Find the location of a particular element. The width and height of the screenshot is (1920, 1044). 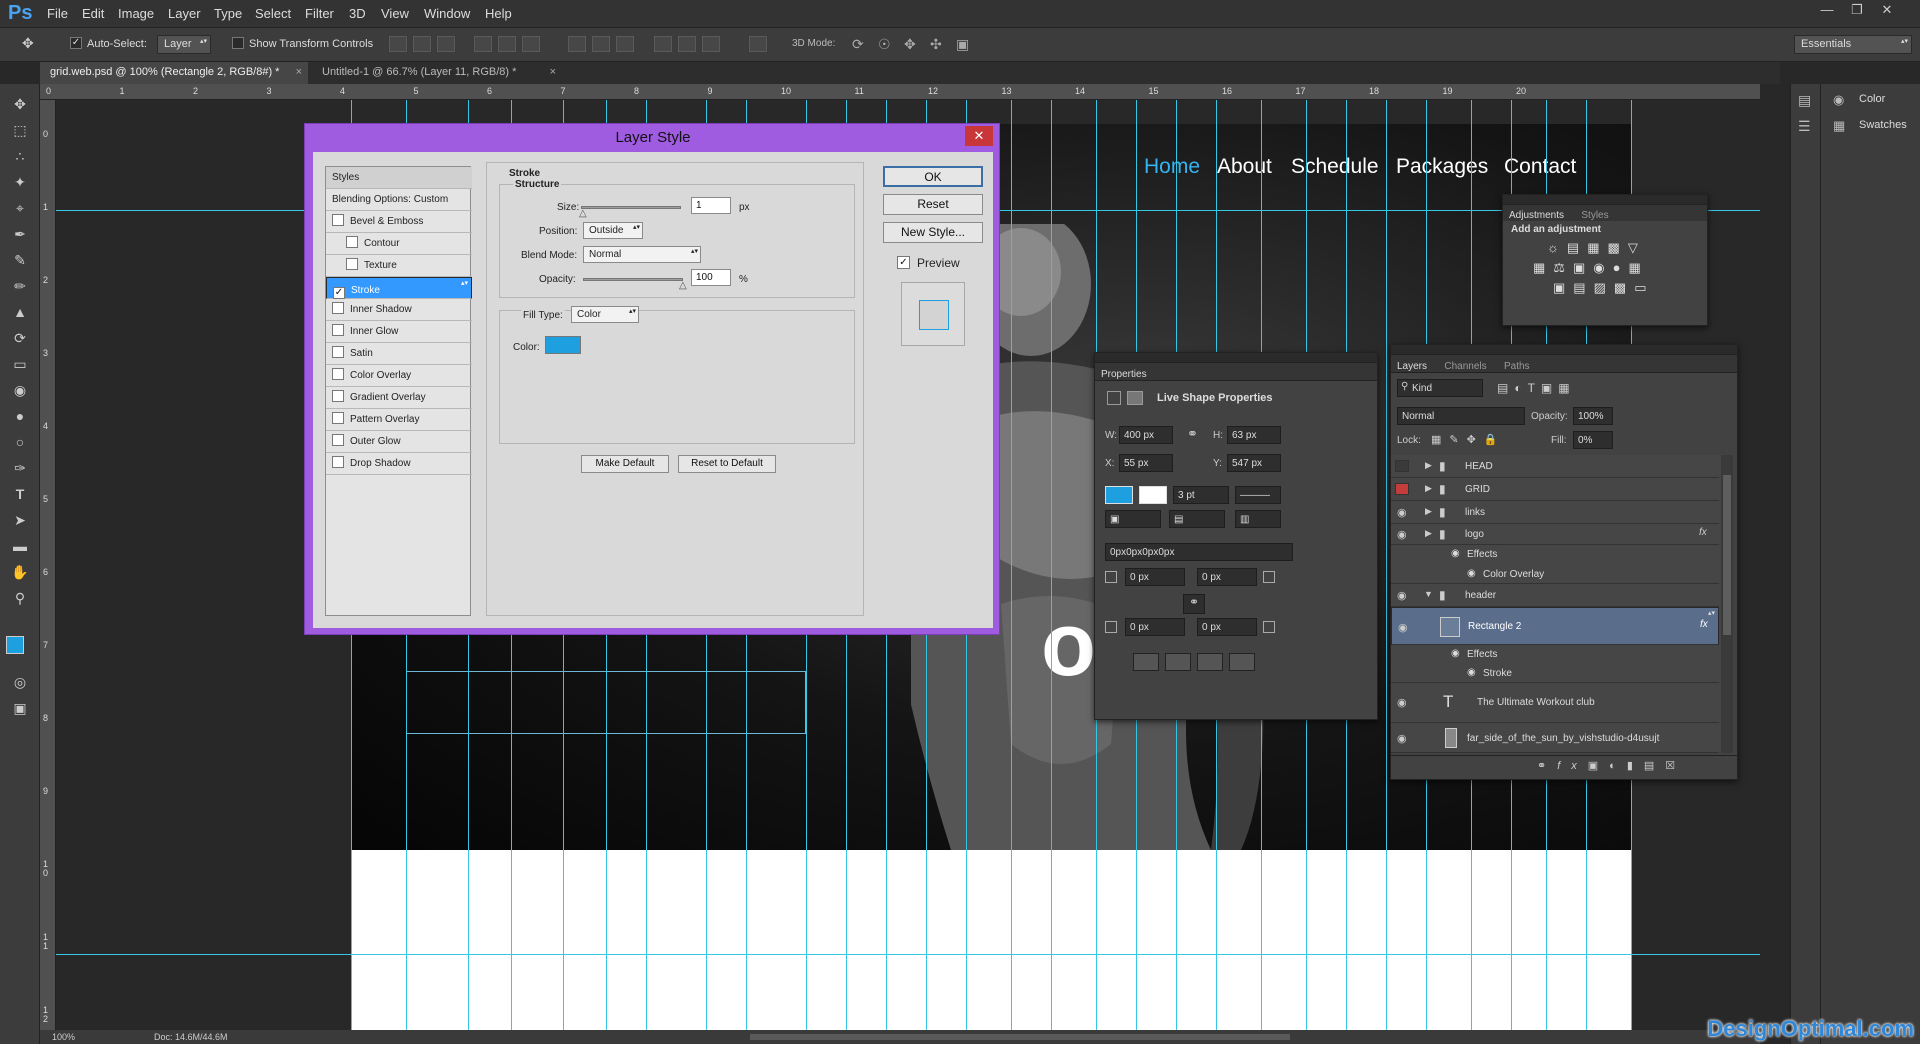

minimize-button: — is located at coordinates (1827, 11).